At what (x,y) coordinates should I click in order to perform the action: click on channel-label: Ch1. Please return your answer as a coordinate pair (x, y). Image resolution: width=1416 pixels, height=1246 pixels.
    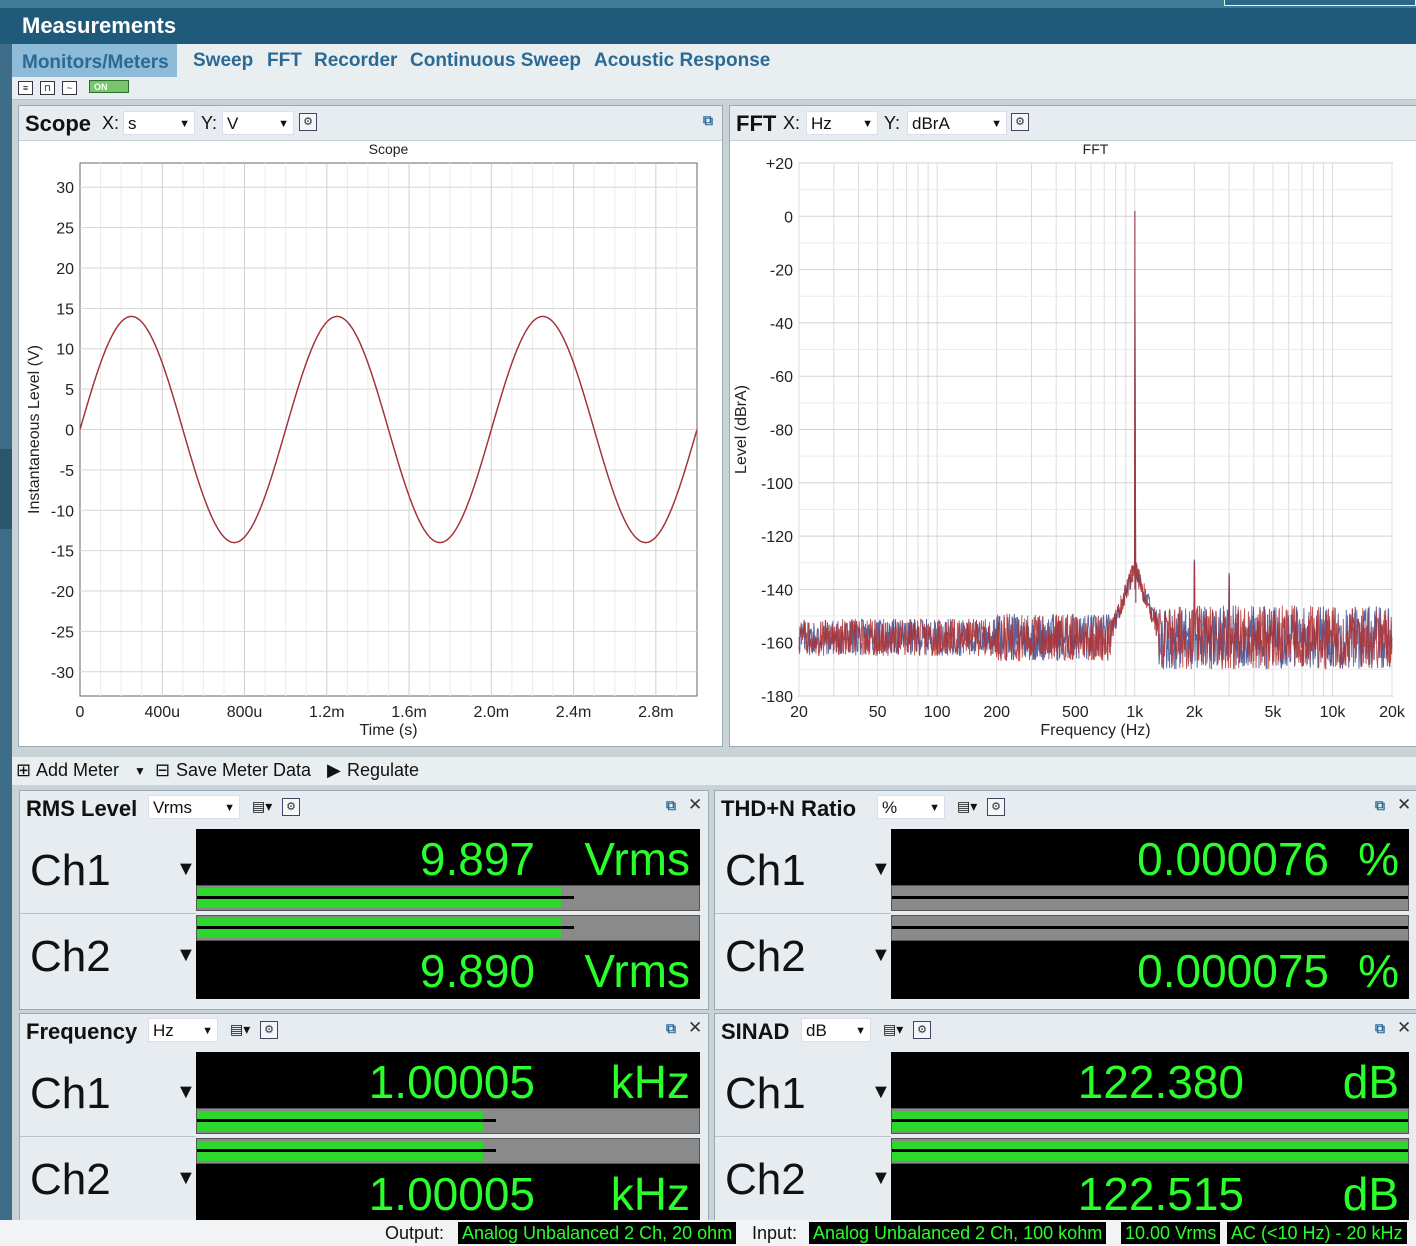
    Looking at the image, I should click on (70, 870).